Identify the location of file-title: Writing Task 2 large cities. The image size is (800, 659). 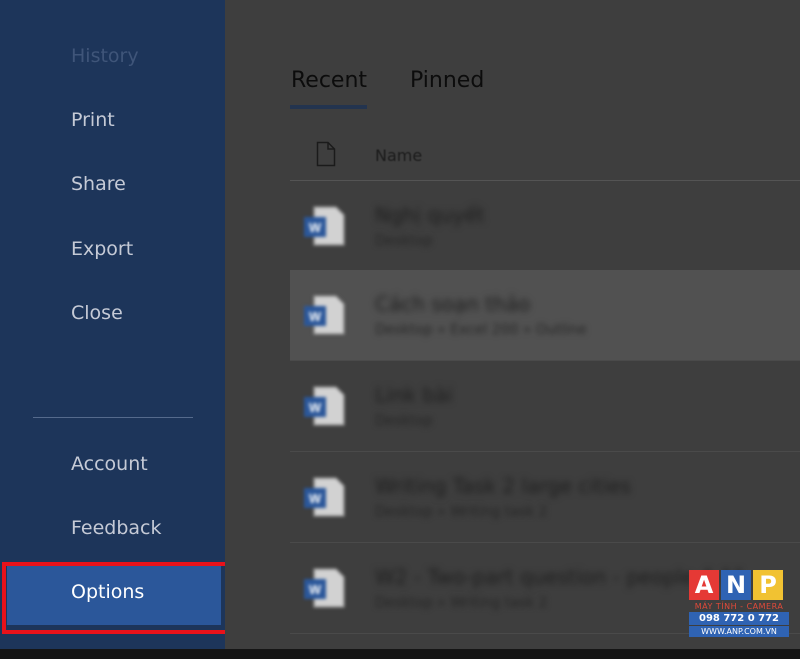
(503, 486).